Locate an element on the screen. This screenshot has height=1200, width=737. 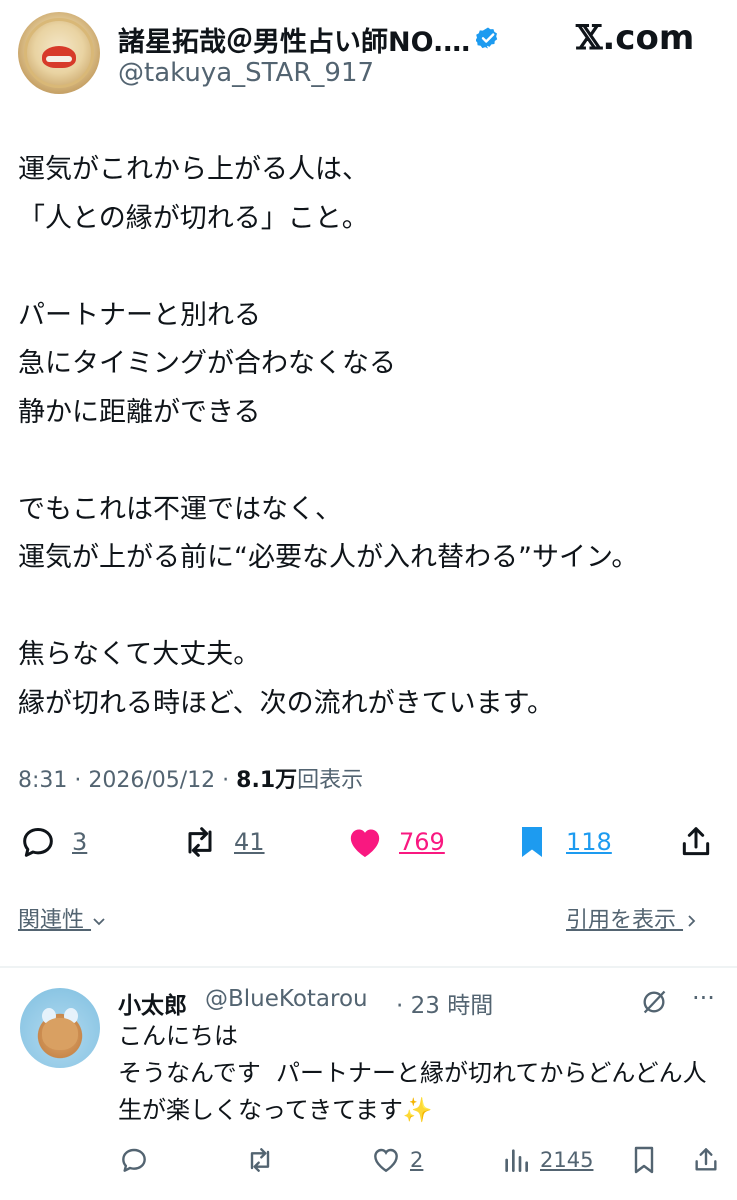
post-meta: 8:31 · 2026/05/12 · 8.1万回表示 is located at coordinates (190, 778).